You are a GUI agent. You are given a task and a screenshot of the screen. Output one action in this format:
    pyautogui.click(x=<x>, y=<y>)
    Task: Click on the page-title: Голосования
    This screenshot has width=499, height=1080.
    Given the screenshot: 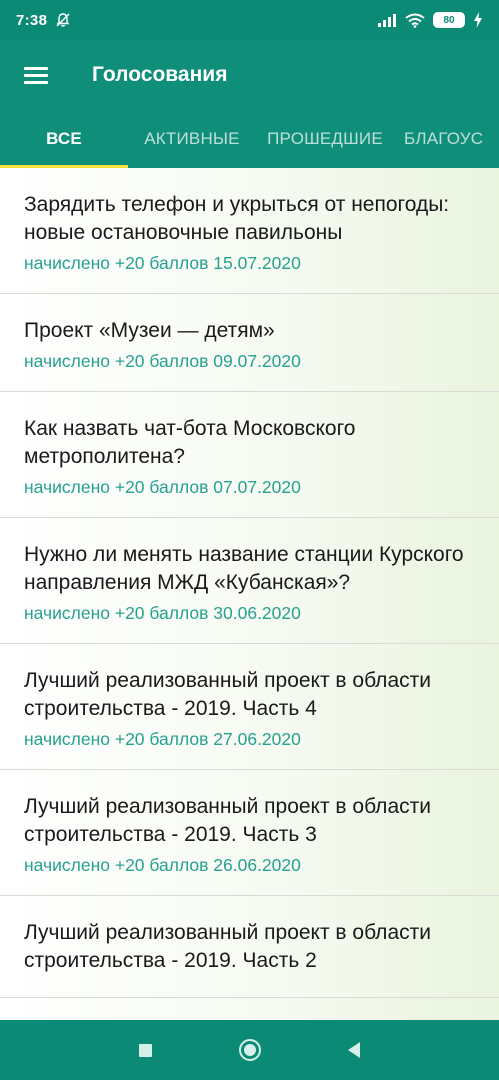 What is the action you would take?
    pyautogui.click(x=160, y=74)
    